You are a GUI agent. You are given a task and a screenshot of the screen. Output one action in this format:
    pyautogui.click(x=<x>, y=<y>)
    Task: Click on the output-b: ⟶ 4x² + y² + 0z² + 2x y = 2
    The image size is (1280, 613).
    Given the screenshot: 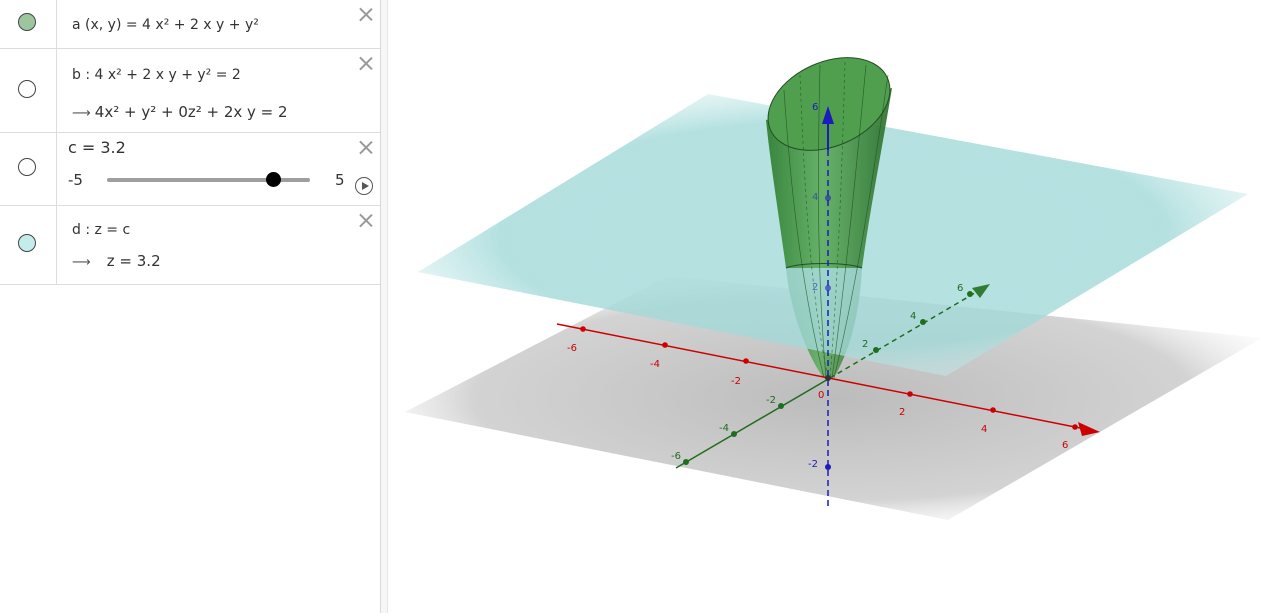 What is the action you would take?
    pyautogui.click(x=180, y=112)
    